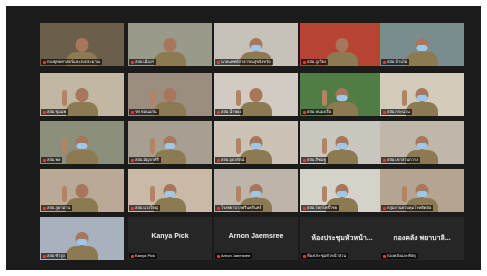 The width and height of the screenshot is (487, 276). I want to click on participant-name-label: สสอ.มัญจาคีรี, so click(145, 160).